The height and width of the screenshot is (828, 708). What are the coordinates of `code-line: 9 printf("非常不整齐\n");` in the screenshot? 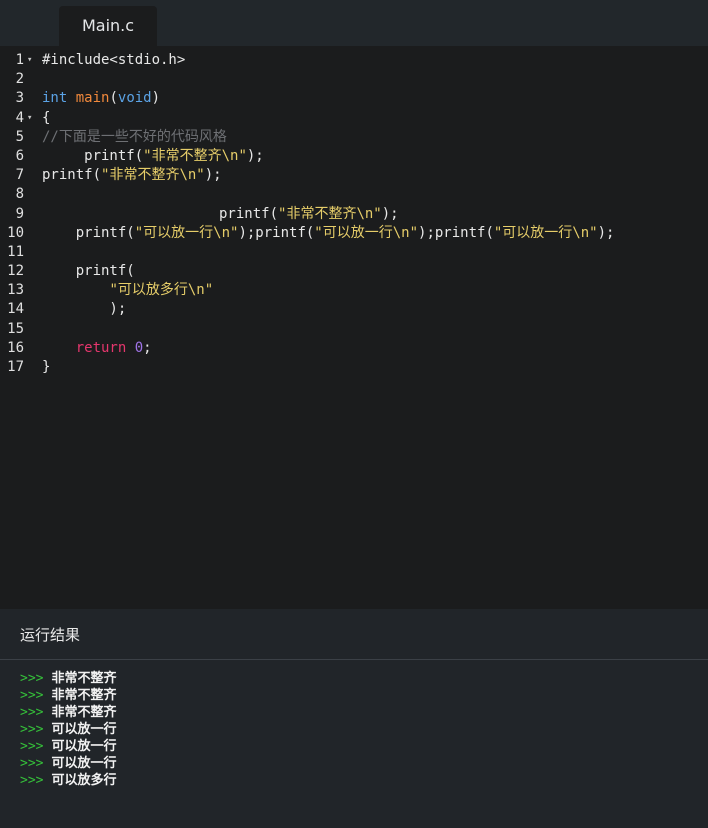 It's located at (354, 214).